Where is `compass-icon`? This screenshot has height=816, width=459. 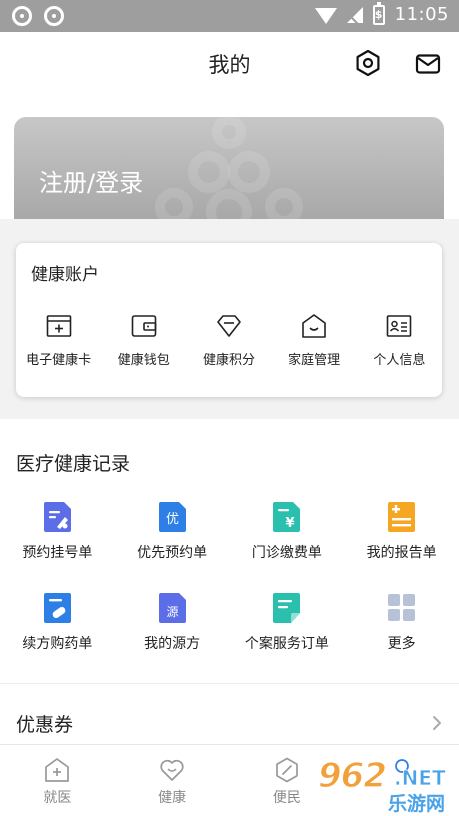
compass-icon is located at coordinates (287, 770).